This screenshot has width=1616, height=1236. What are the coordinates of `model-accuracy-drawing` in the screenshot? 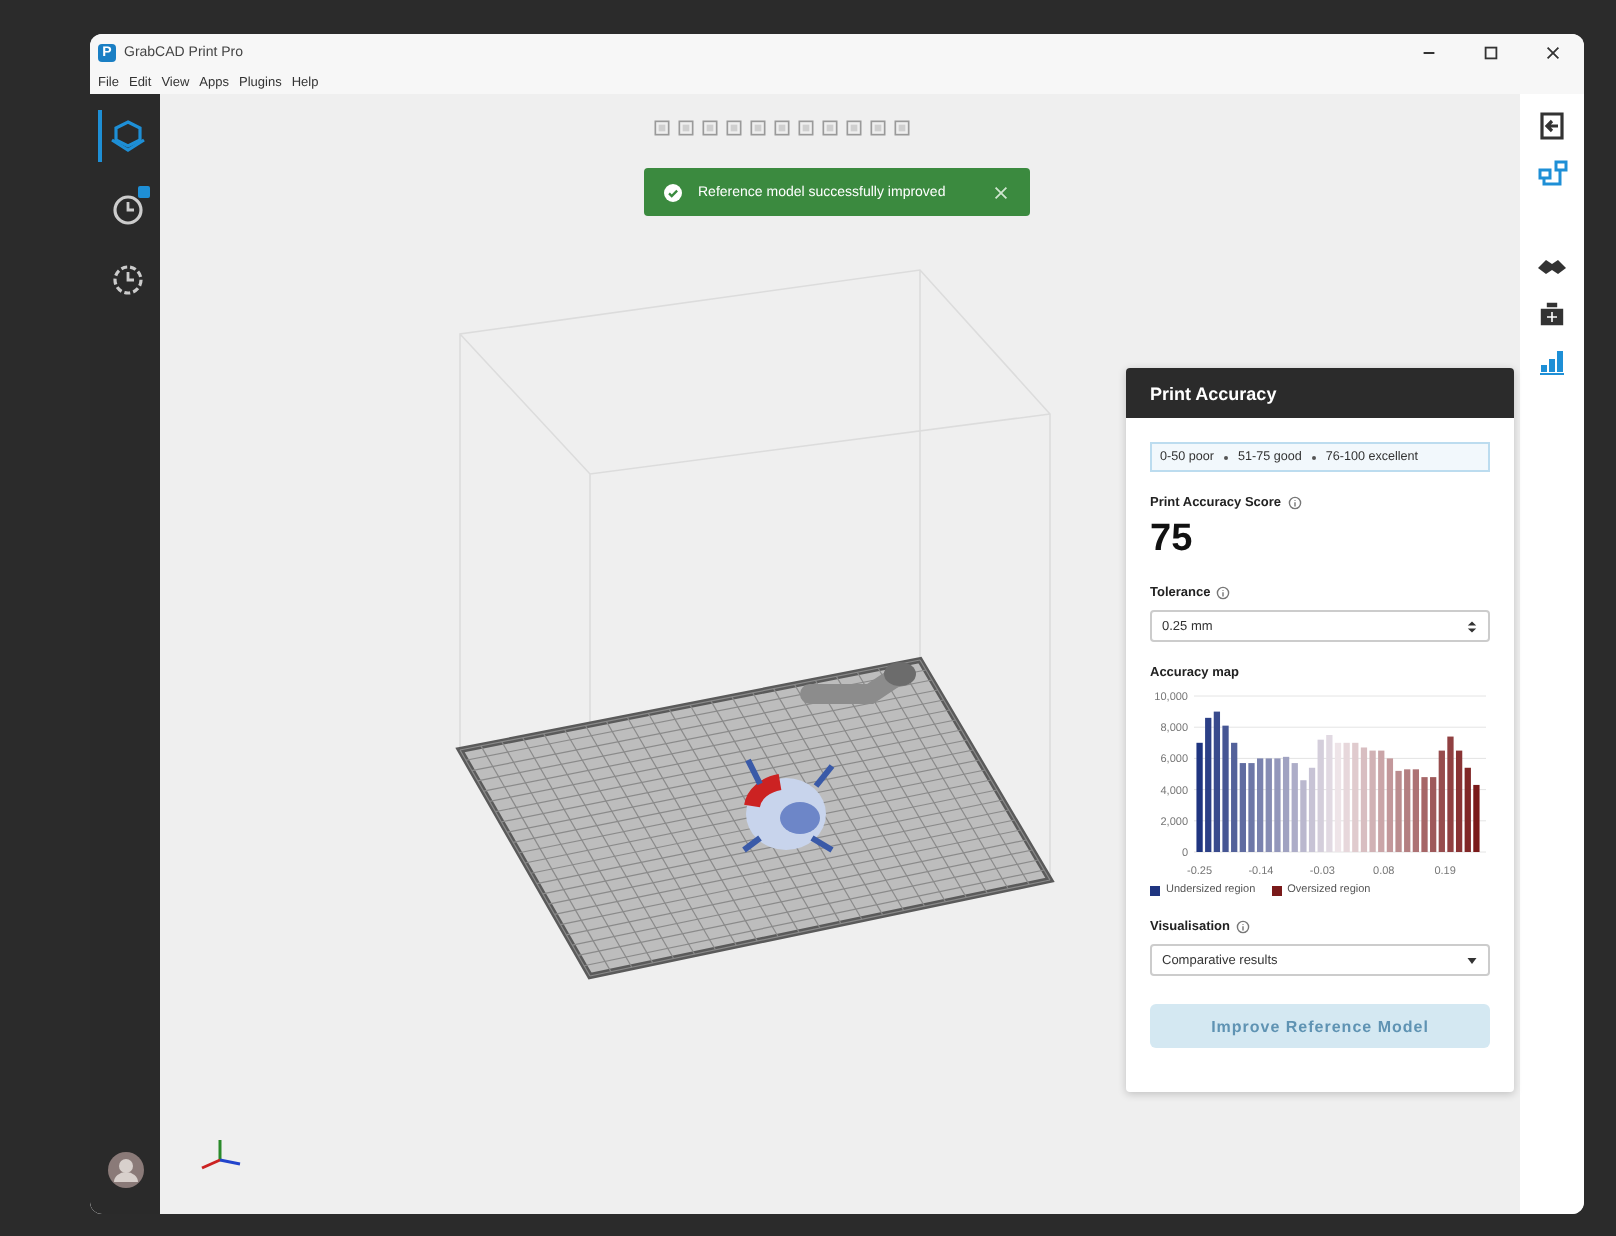 It's located at (788, 805).